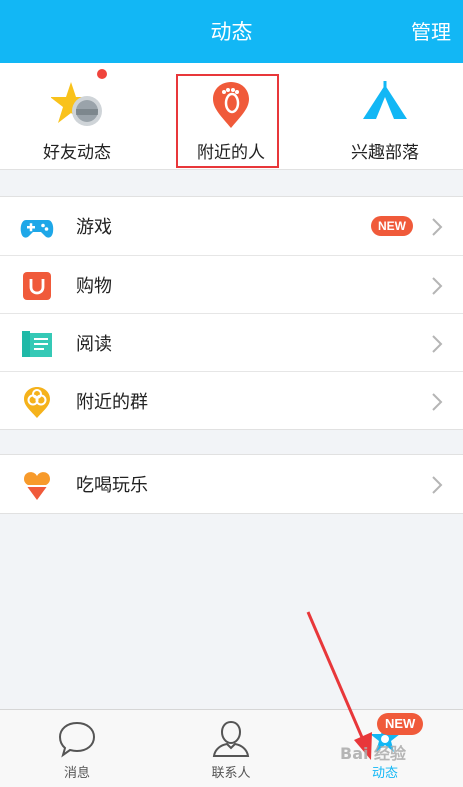  I want to click on tab-contacts: 联系人, so click(231, 748).